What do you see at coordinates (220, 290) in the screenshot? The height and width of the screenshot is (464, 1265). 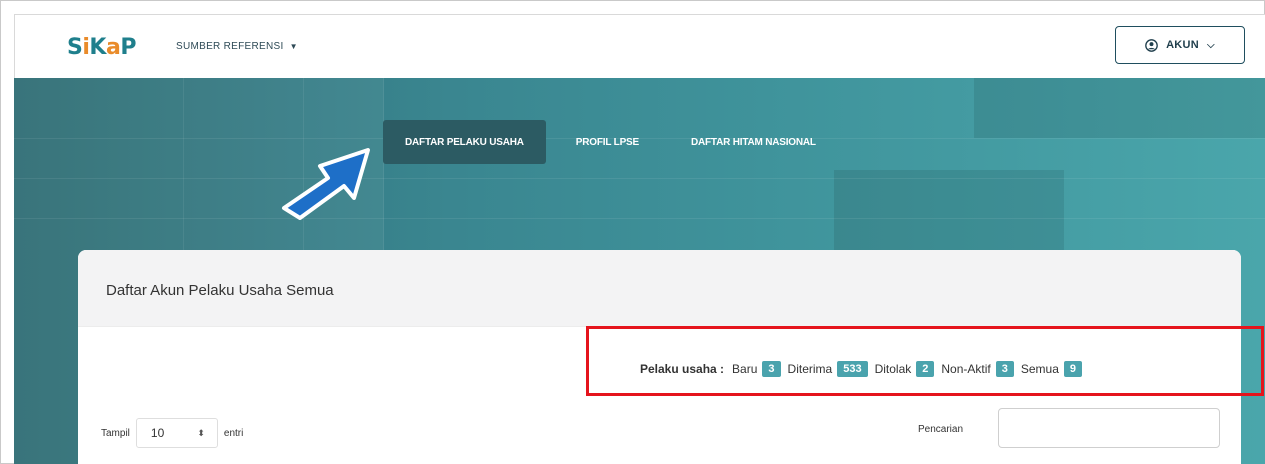 I see `card-title: Daftar Akun Pelaku Usaha Semua` at bounding box center [220, 290].